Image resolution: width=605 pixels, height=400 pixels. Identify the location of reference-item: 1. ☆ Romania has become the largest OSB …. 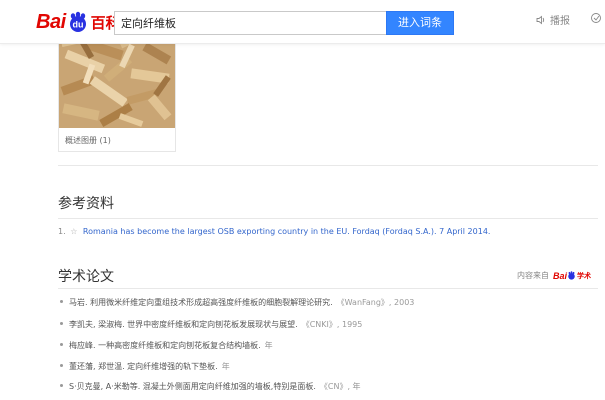
(274, 231).